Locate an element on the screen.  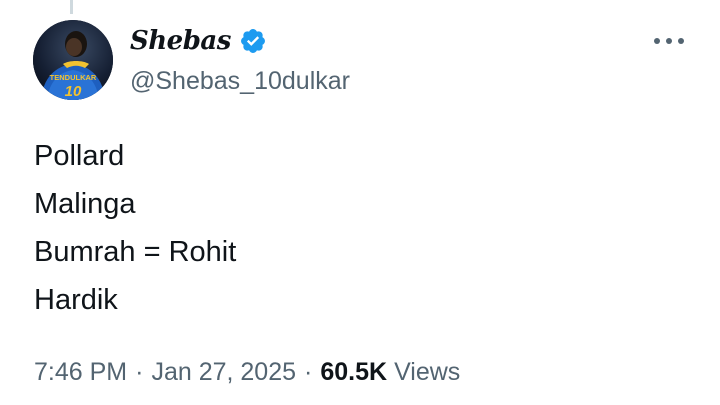
tweet-line: Hardik is located at coordinates (76, 300).